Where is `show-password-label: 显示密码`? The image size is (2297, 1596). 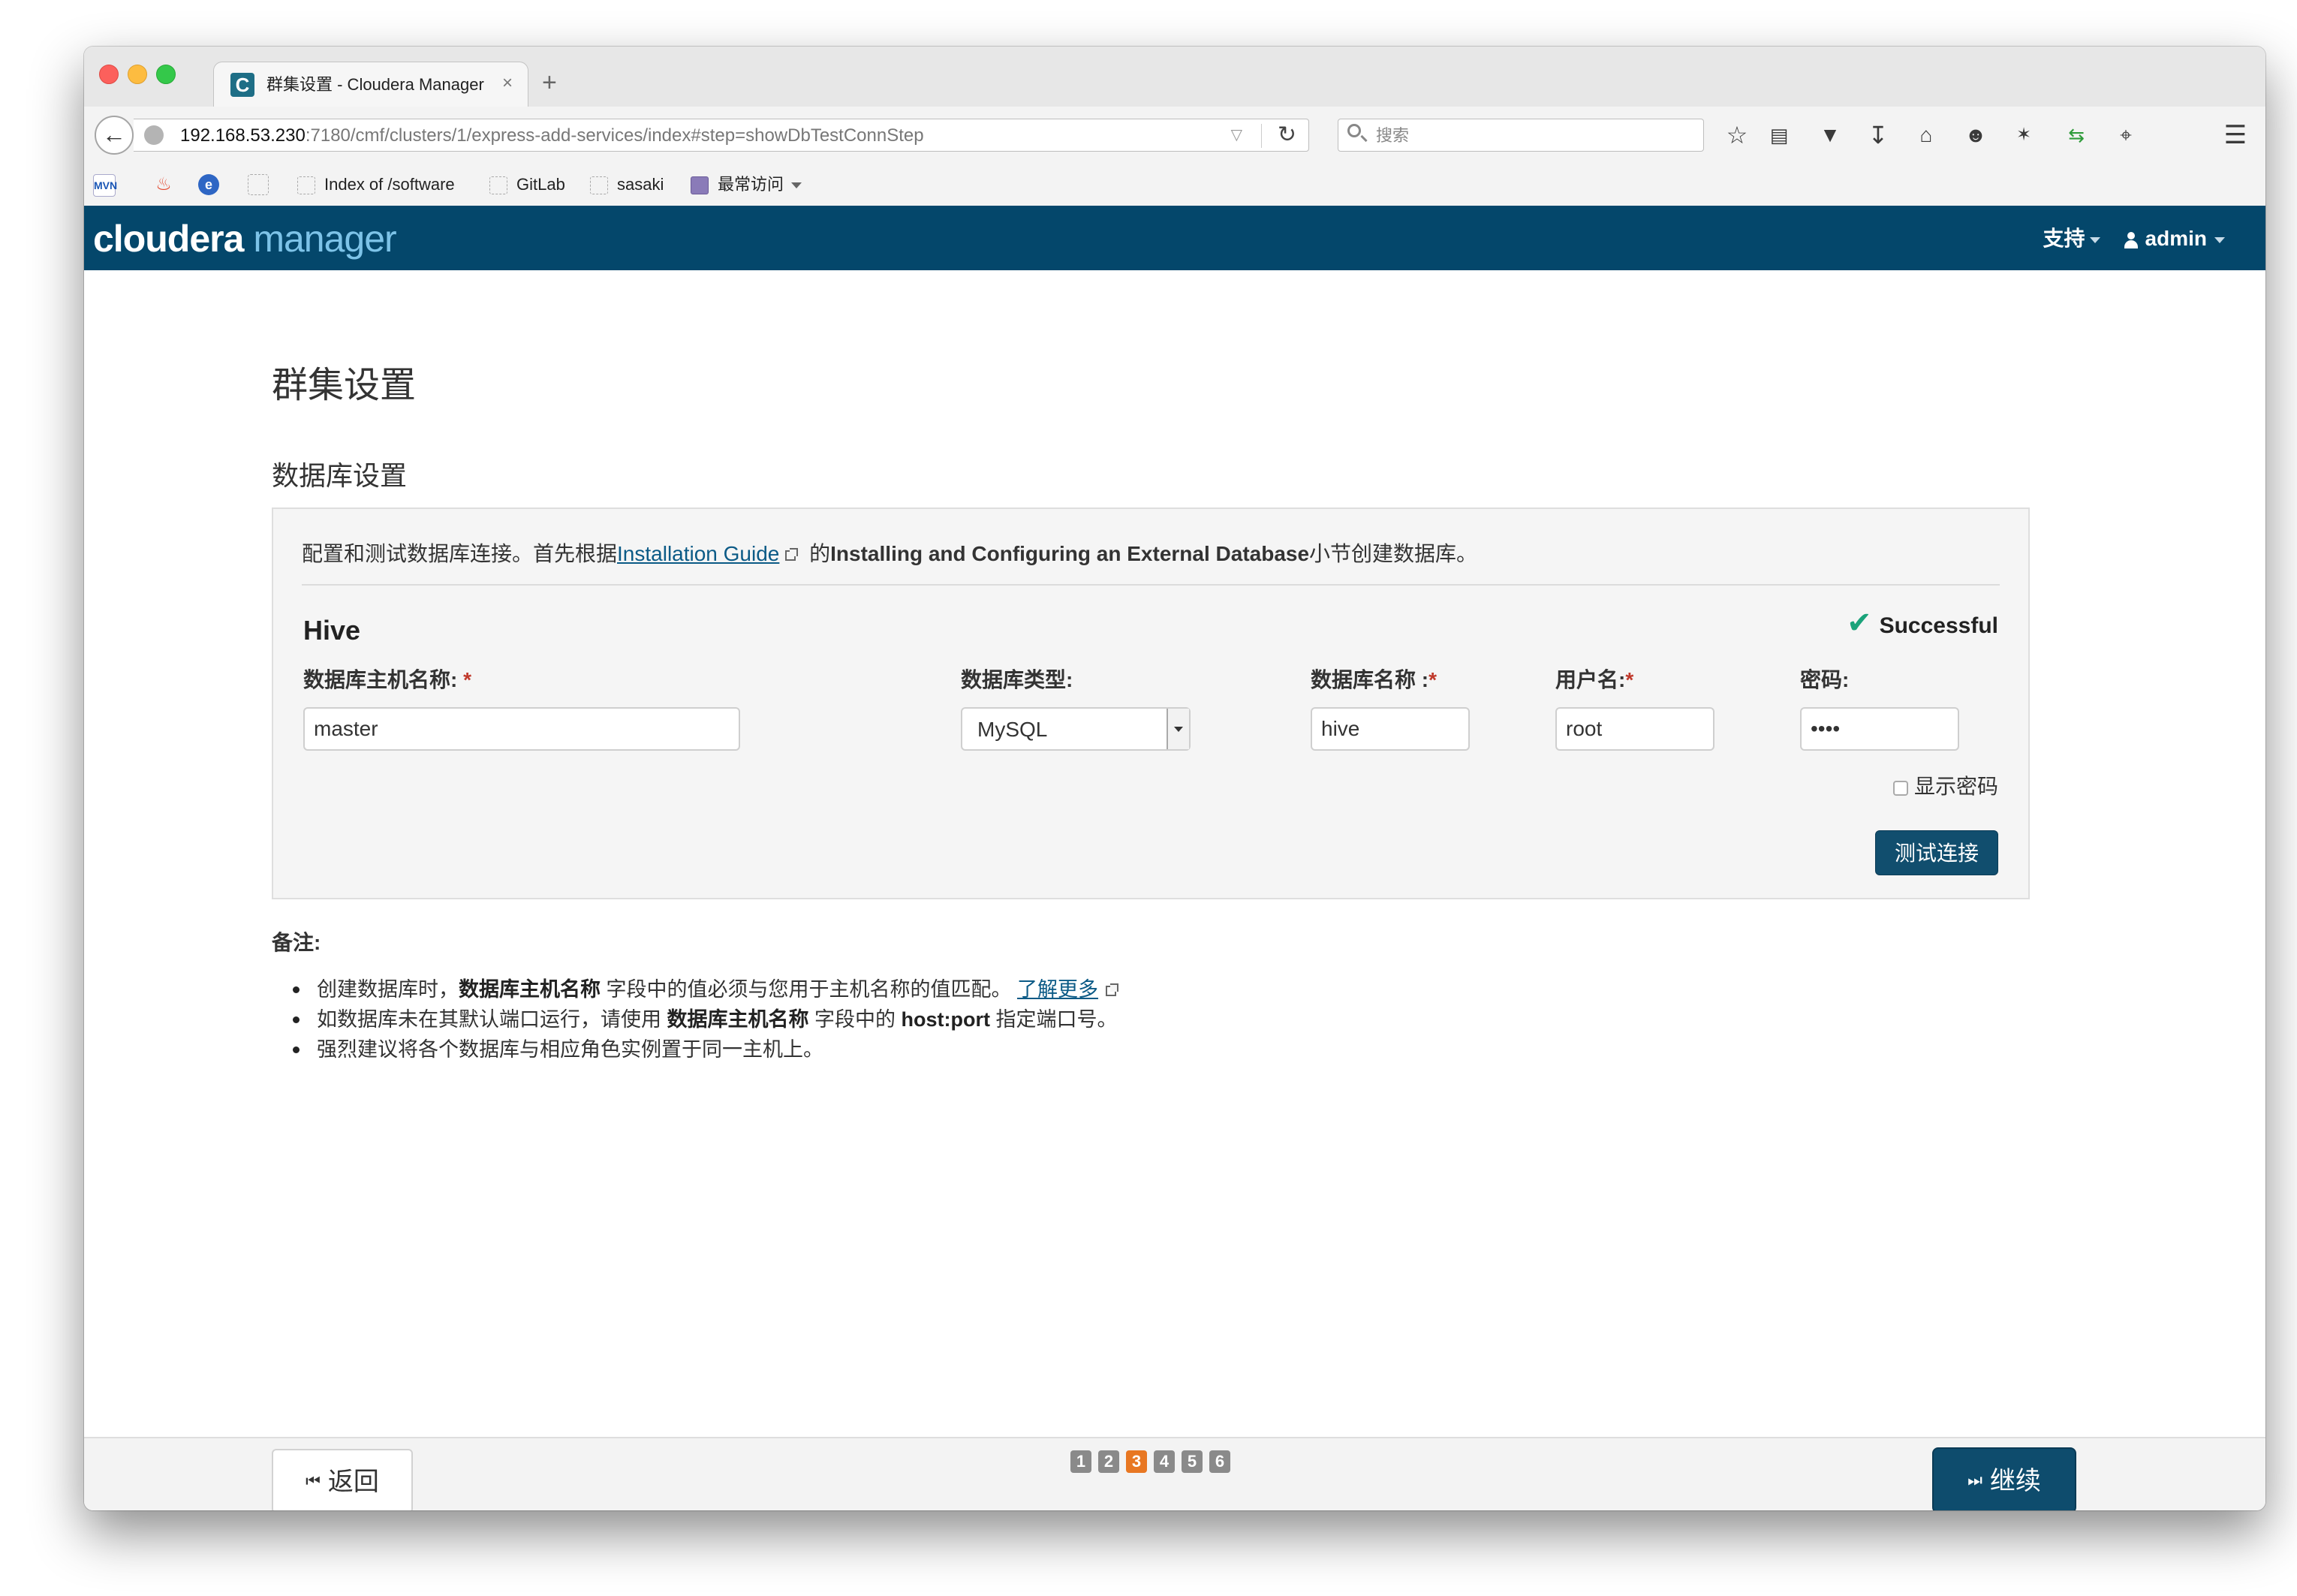
show-password-label: 显示密码 is located at coordinates (1955, 786).